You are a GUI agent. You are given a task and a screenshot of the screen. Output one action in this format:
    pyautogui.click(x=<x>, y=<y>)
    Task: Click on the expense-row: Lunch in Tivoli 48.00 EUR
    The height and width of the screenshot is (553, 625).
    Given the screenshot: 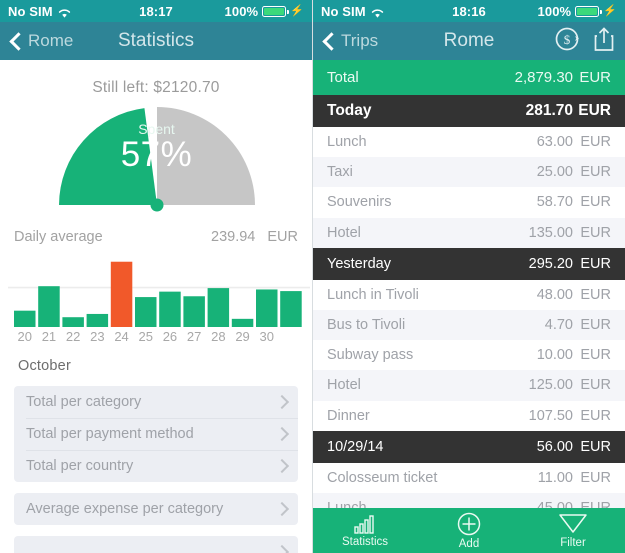 What is the action you would take?
    pyautogui.click(x=469, y=295)
    